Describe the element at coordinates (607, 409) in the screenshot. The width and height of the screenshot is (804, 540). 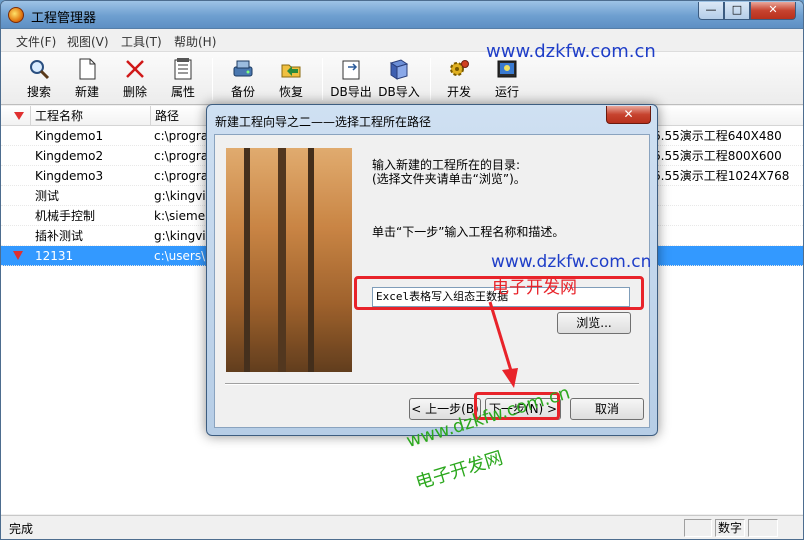
I see `cancel-button: 取消` at that location.